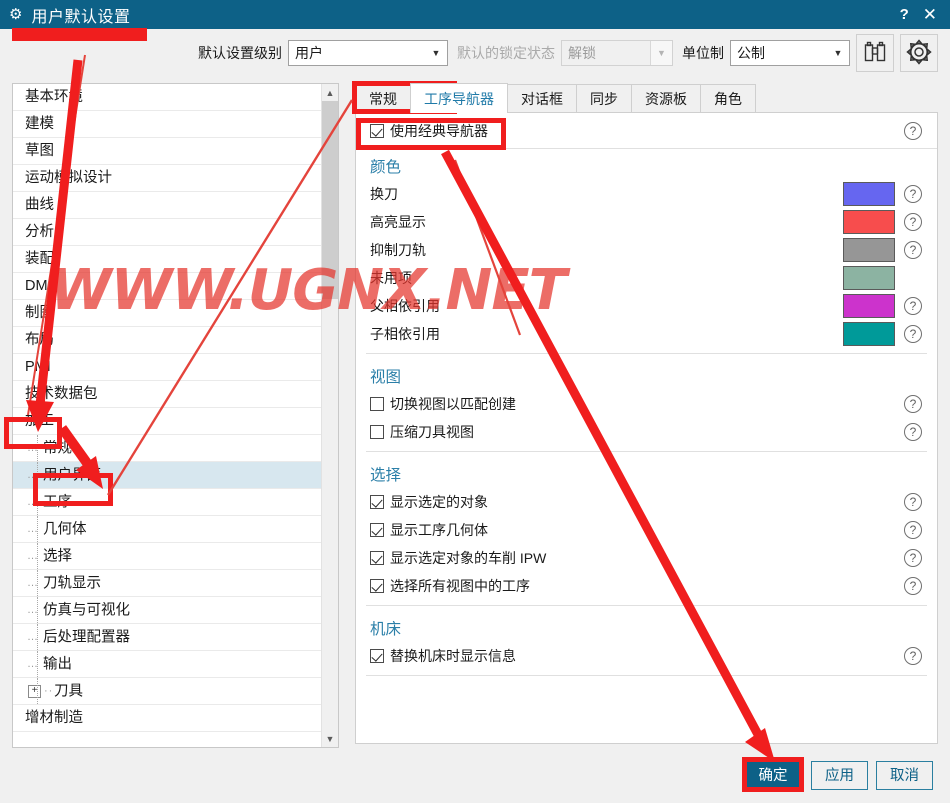  Describe the element at coordinates (383, 98) in the screenshot. I see `tab-0: 常规` at that location.